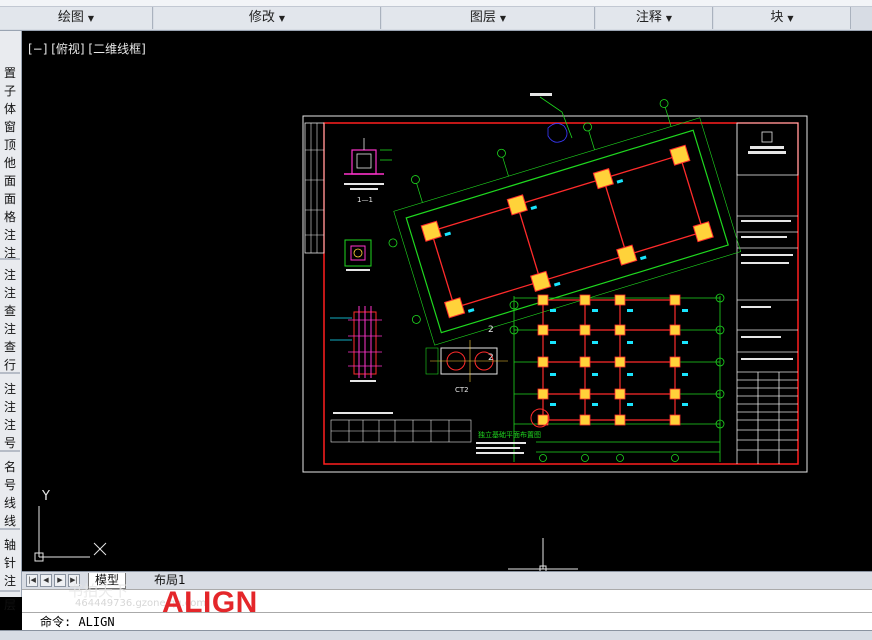 The image size is (872, 640). Describe the element at coordinates (8, 545) in the screenshot. I see `palette-item: 轴` at that location.